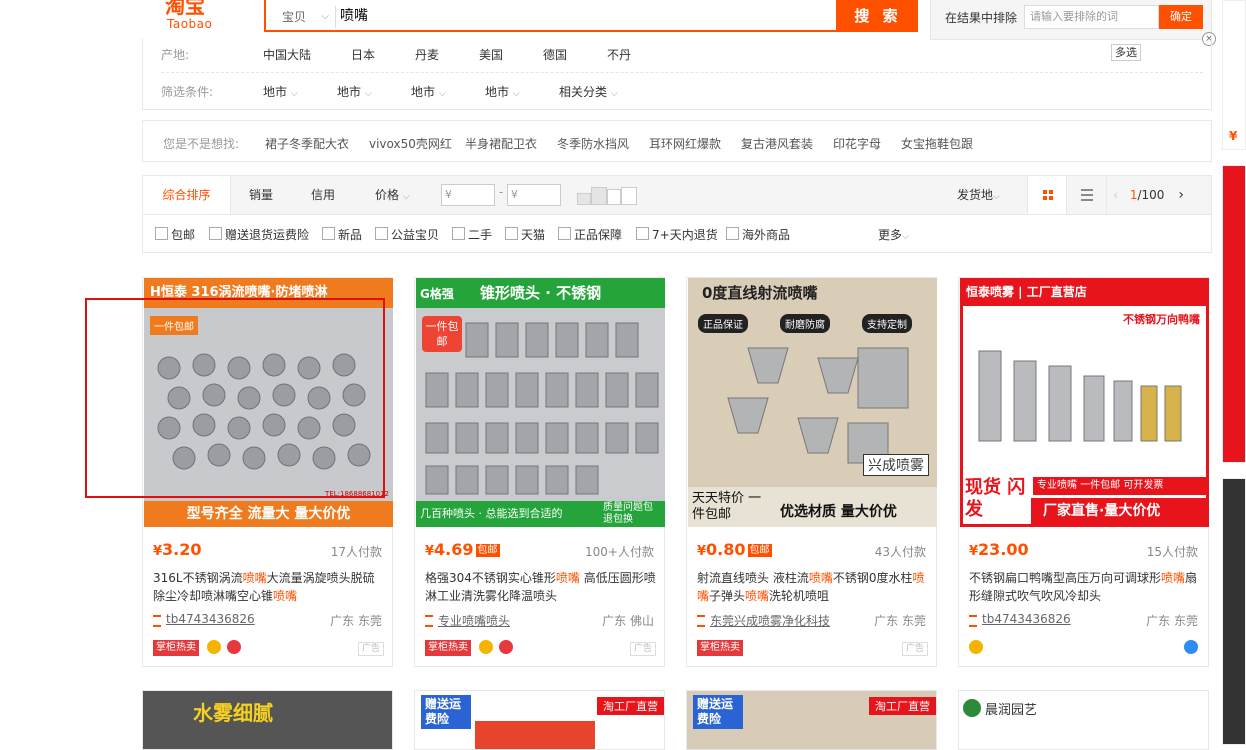 This screenshot has height=750, width=1246. What do you see at coordinates (758, 234) in the screenshot?
I see `checkbox-overseas: 海外商品` at bounding box center [758, 234].